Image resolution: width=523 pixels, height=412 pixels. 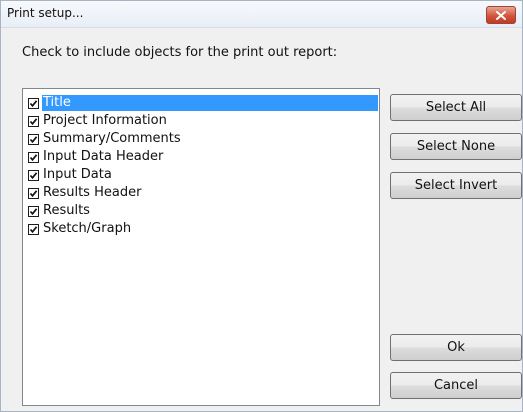 What do you see at coordinates (105, 120) in the screenshot?
I see `list-item-label: Project Information` at bounding box center [105, 120].